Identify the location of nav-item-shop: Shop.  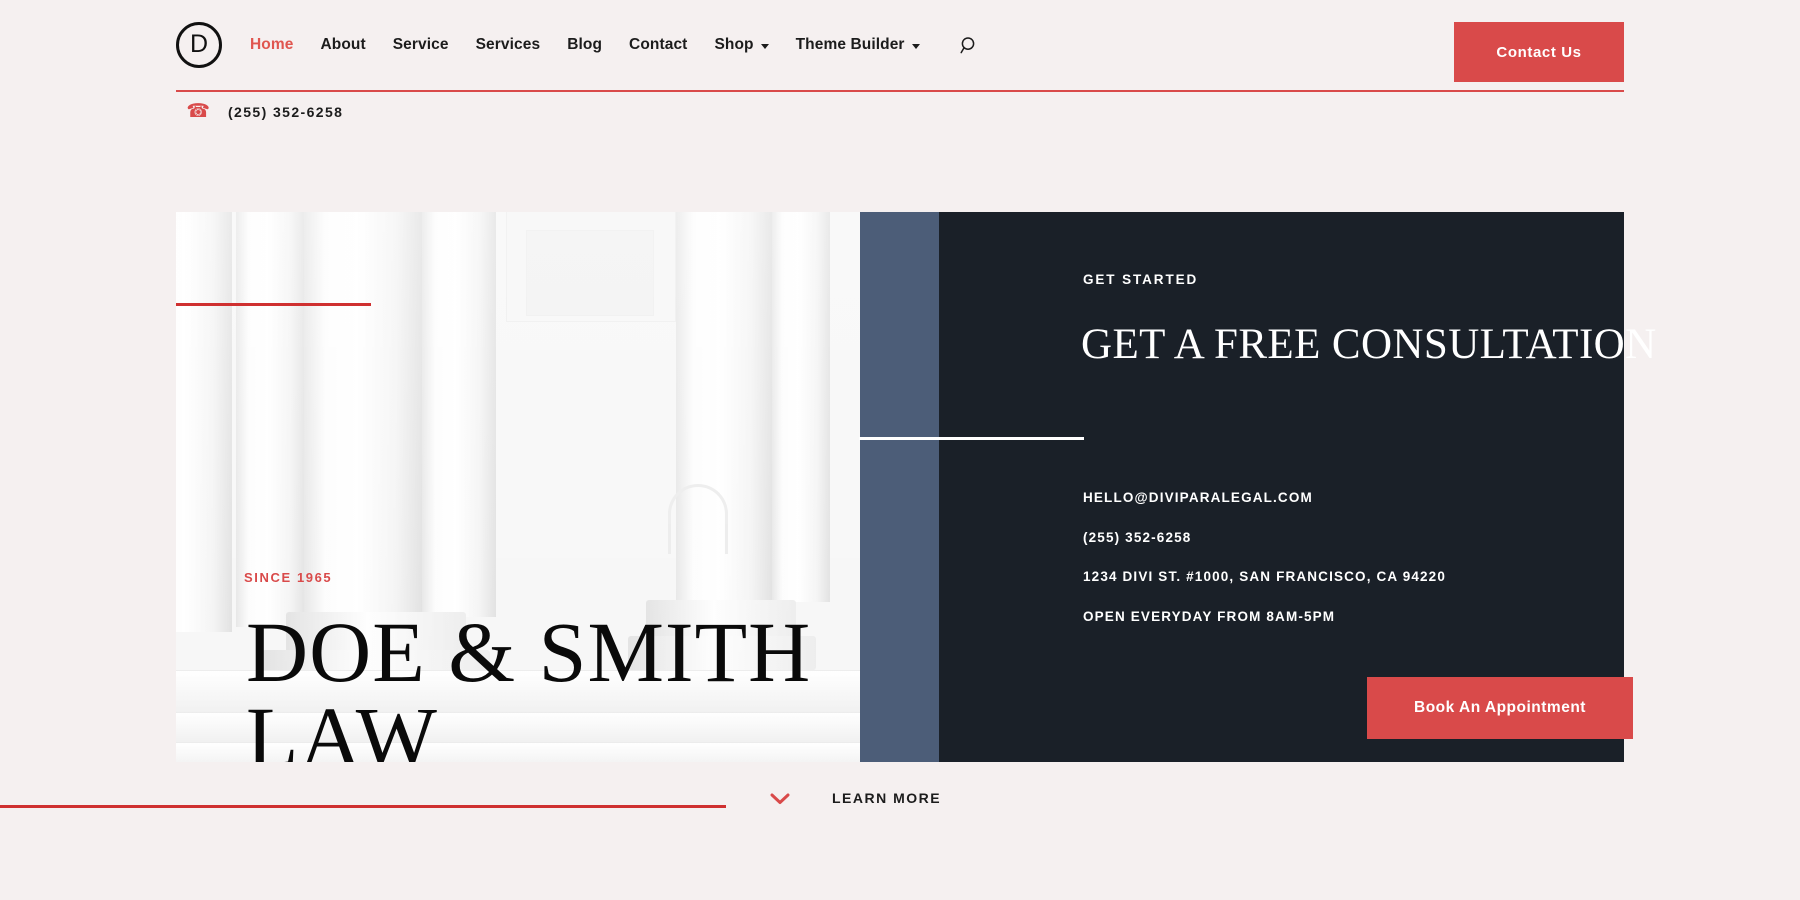
(741, 45).